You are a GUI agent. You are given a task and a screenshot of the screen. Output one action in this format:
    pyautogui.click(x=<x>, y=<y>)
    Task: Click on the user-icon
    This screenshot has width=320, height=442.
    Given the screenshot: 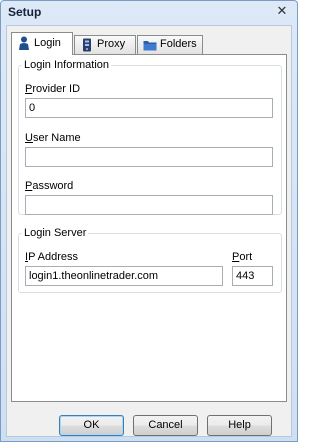 What is the action you would take?
    pyautogui.click(x=24, y=43)
    